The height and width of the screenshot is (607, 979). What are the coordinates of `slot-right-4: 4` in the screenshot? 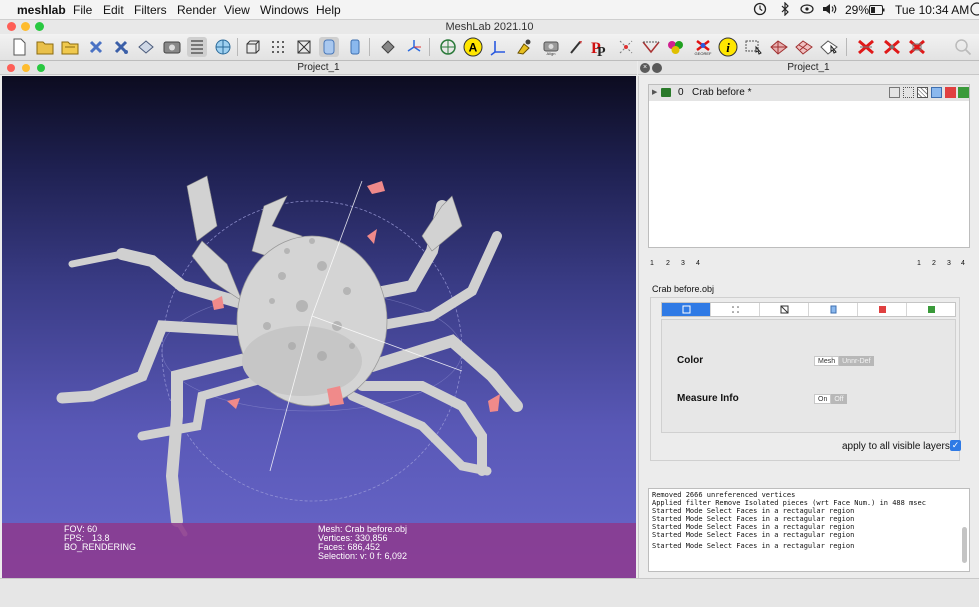 It's located at (963, 263).